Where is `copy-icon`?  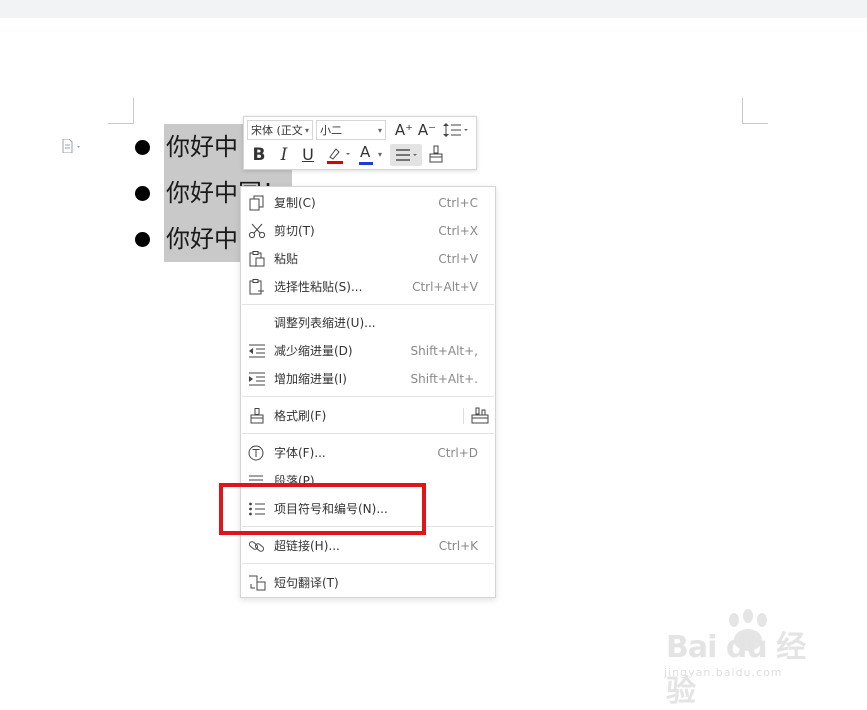 copy-icon is located at coordinates (256, 203).